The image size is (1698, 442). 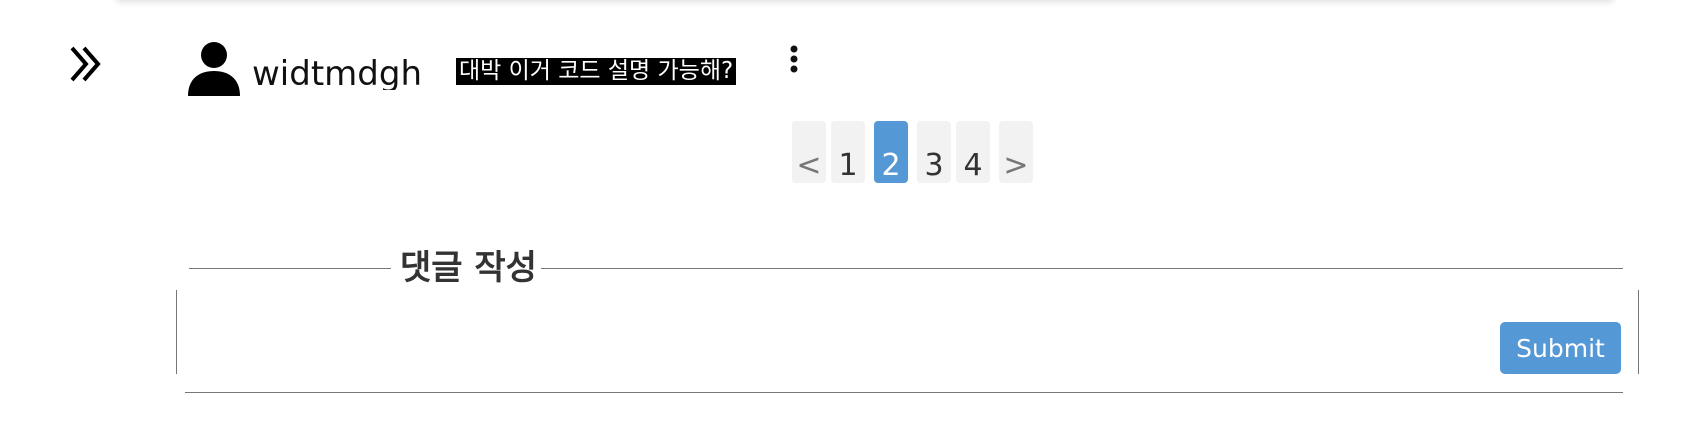 I want to click on form-border-top-right, so click(x=1082, y=268).